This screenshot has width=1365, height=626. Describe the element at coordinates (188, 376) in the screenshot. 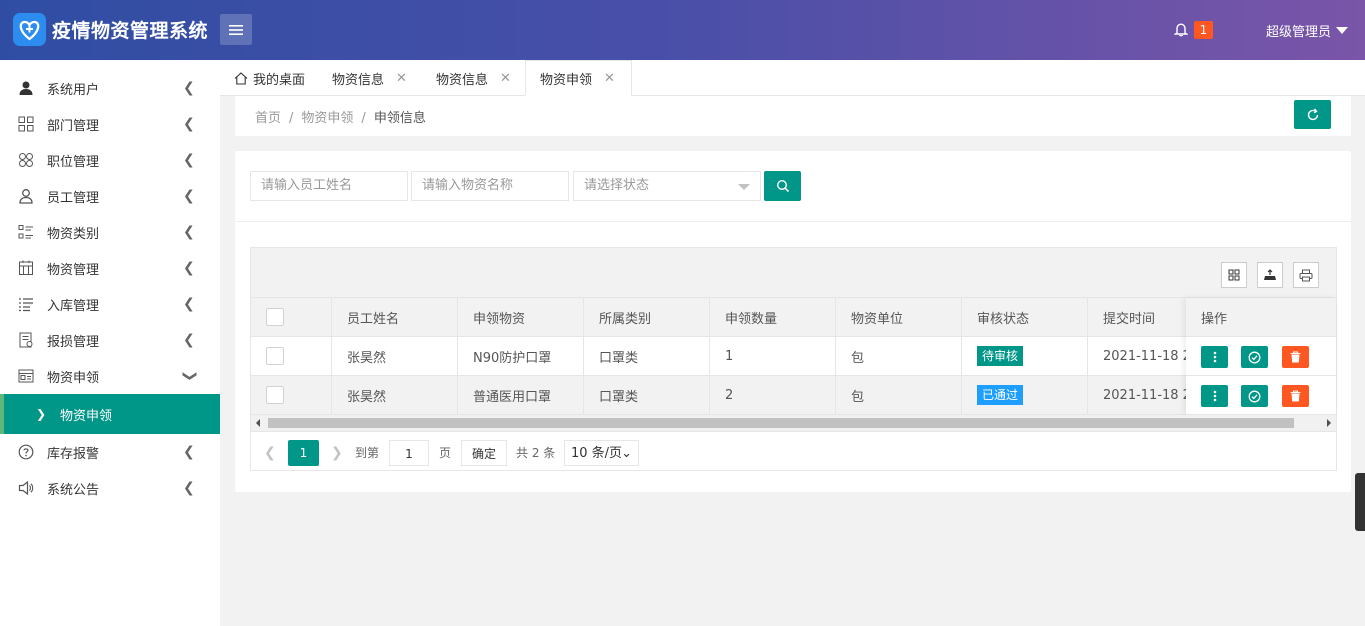

I see `chevron-down-icon: ❮` at that location.